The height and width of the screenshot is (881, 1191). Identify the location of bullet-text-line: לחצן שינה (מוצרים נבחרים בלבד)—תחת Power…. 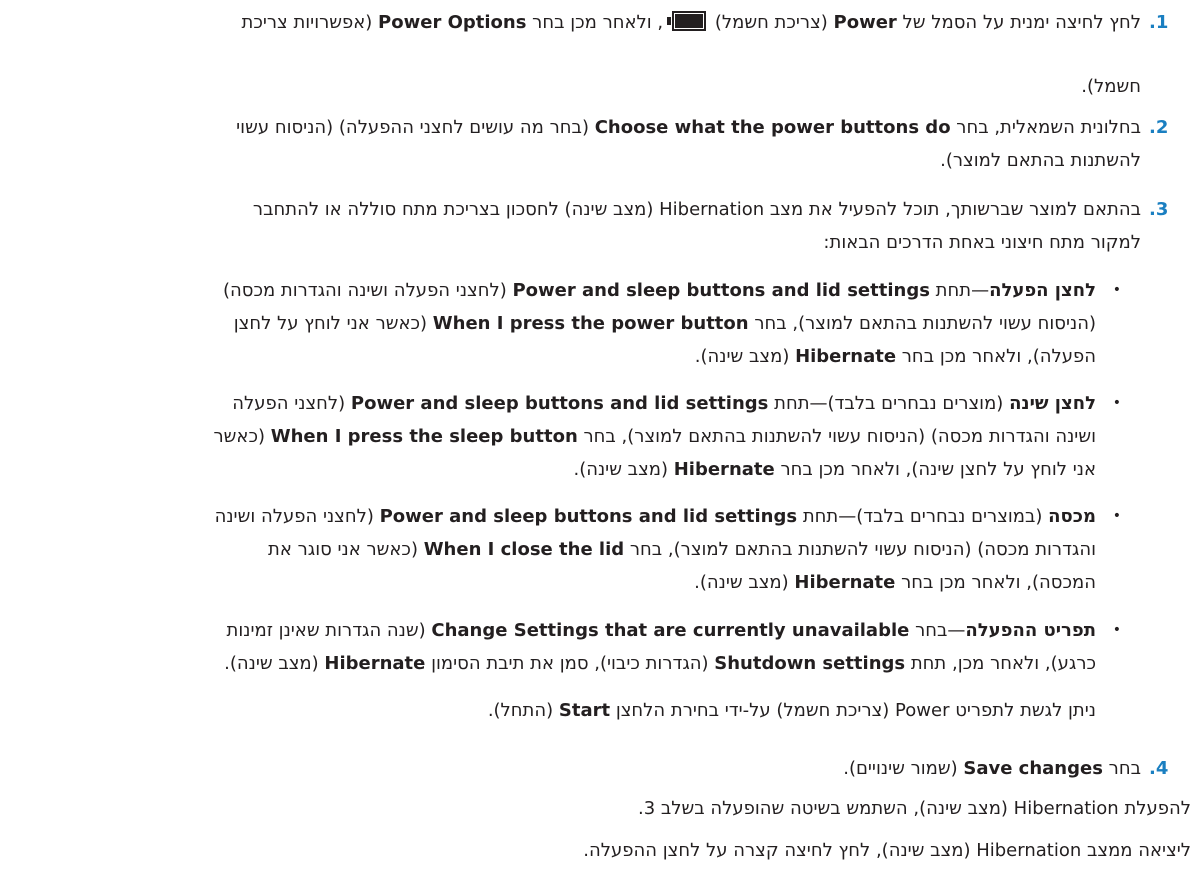
(664, 403).